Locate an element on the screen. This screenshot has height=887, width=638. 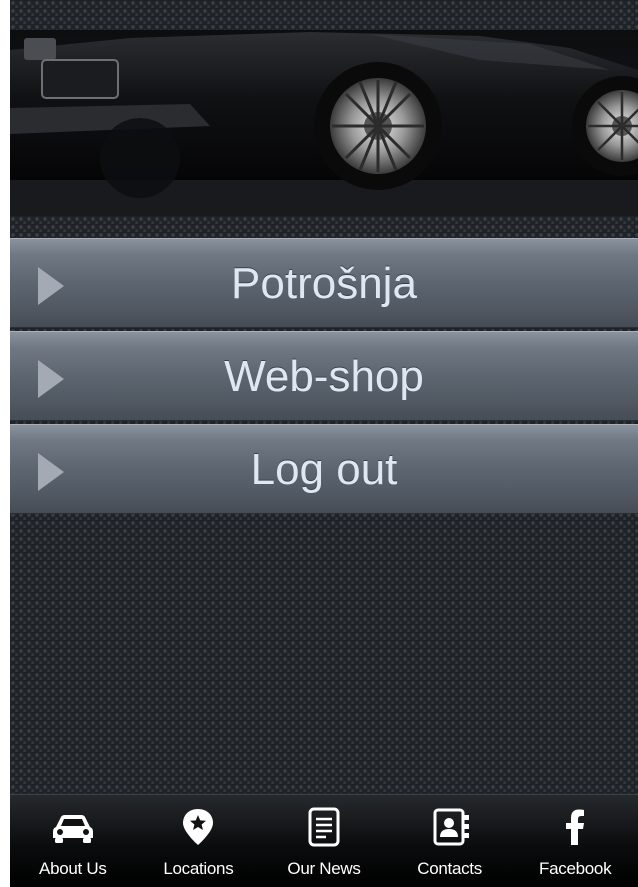
tab-label: Facebook is located at coordinates (575, 868).